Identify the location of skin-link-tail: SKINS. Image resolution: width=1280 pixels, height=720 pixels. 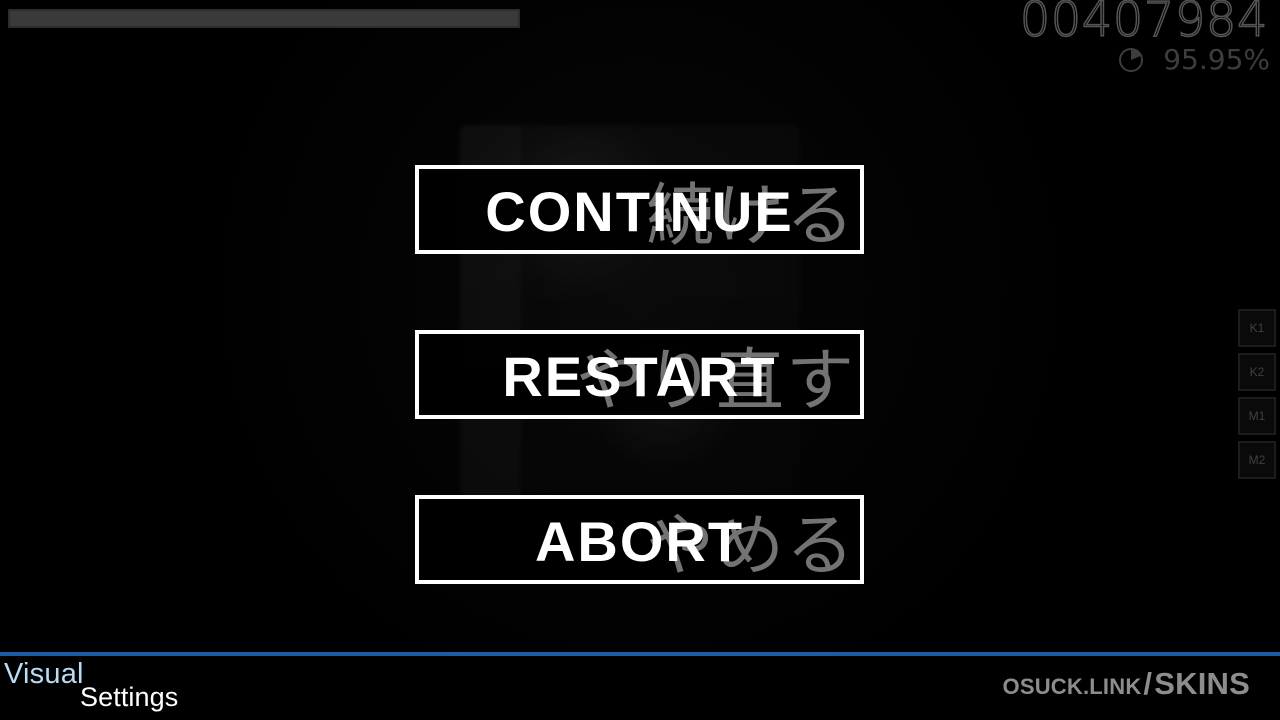
(1202, 683).